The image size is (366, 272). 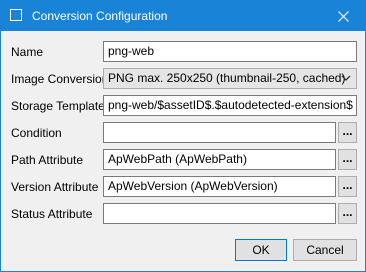 What do you see at coordinates (60, 79) in the screenshot?
I see `image-conversion-label: Image Conversion` at bounding box center [60, 79].